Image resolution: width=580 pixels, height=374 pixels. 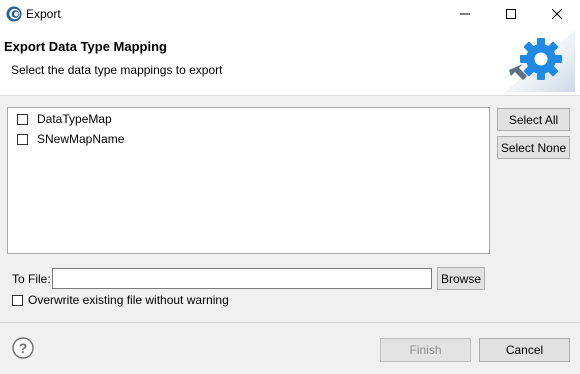 I want to click on overwrite-option: Overwrite existing file without warning, so click(x=120, y=300).